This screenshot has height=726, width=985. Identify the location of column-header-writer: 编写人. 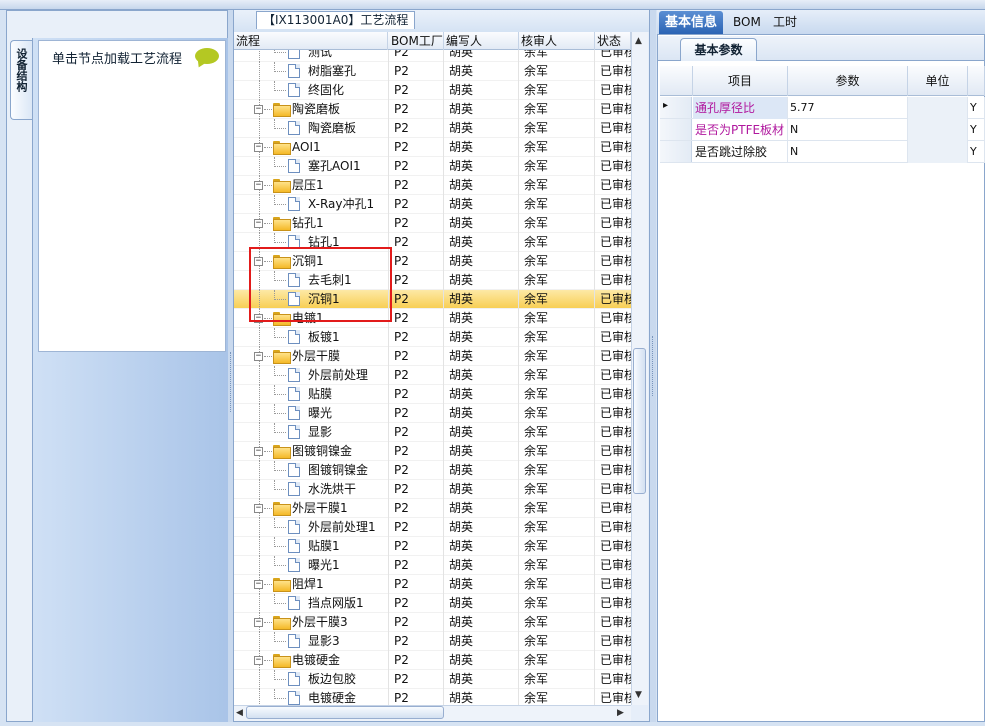
(481, 41).